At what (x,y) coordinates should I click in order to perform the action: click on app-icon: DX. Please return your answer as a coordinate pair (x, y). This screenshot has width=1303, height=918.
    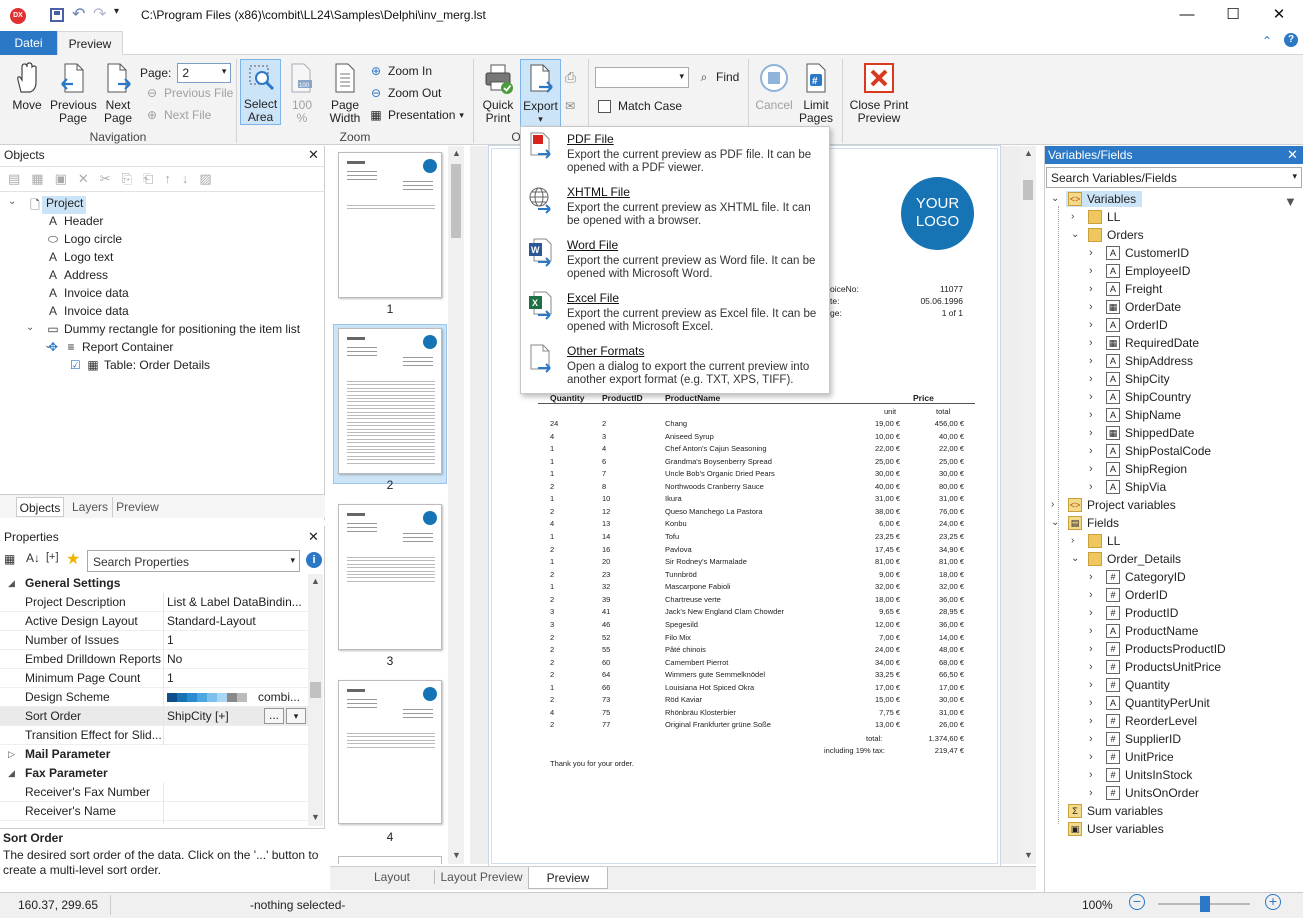
    Looking at the image, I should click on (18, 16).